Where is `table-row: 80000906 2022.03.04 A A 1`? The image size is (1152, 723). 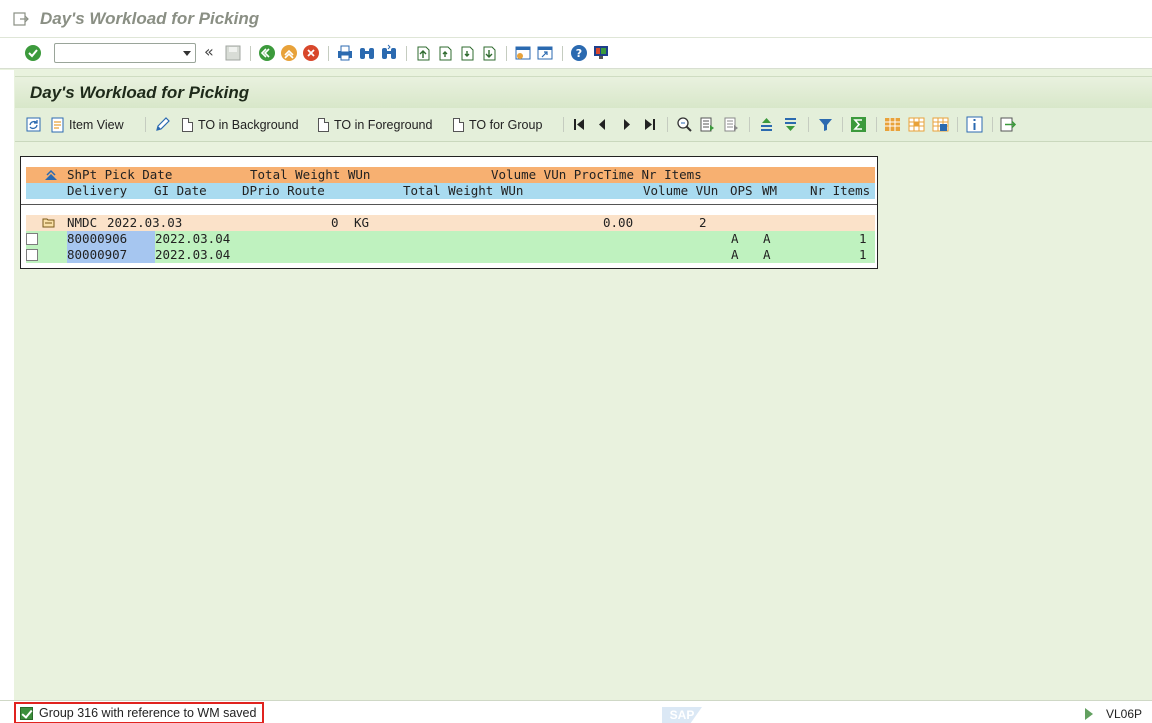 table-row: 80000906 2022.03.04 A A 1 is located at coordinates (450, 239).